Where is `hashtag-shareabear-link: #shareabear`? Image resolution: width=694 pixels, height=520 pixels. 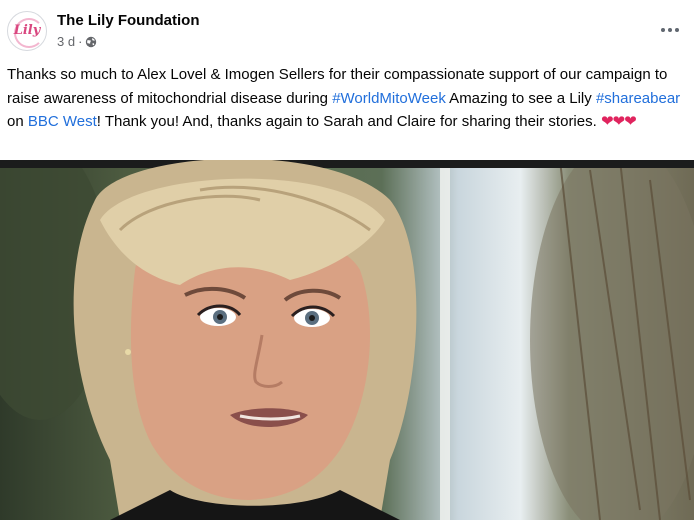 hashtag-shareabear-link: #shareabear is located at coordinates (638, 98).